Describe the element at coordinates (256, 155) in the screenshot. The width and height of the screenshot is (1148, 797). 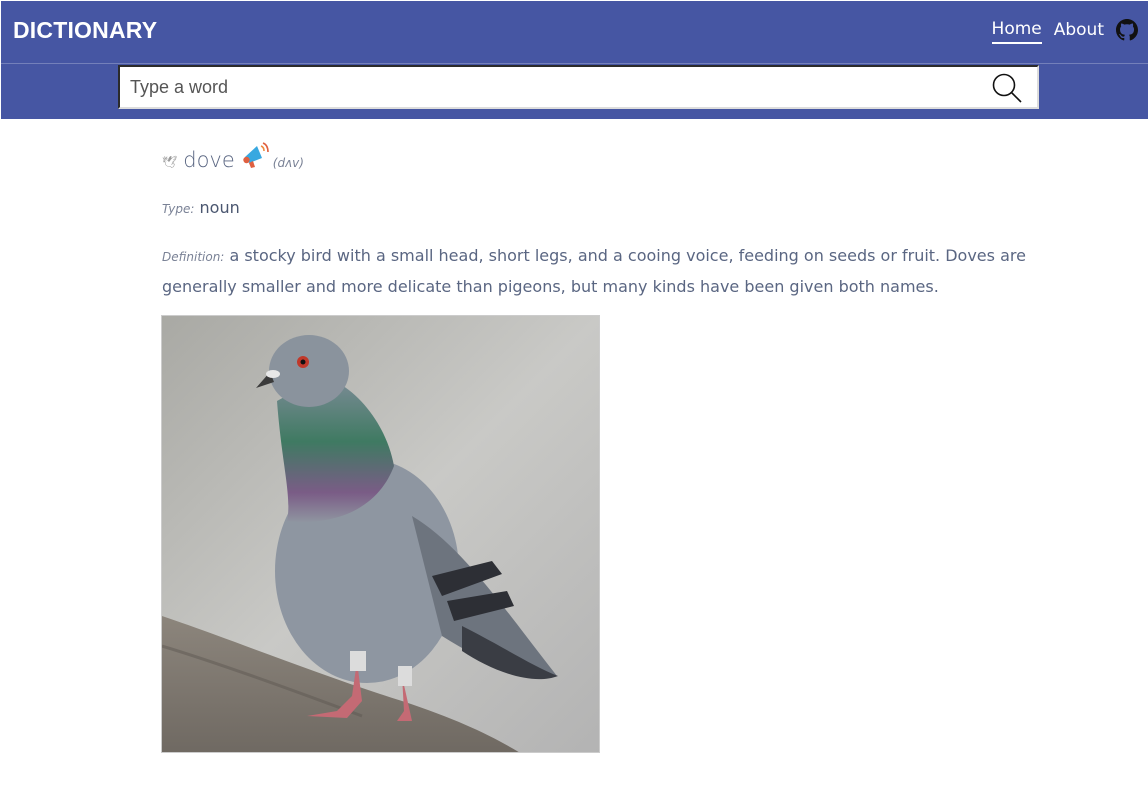
I see `megaphone-icon` at that location.